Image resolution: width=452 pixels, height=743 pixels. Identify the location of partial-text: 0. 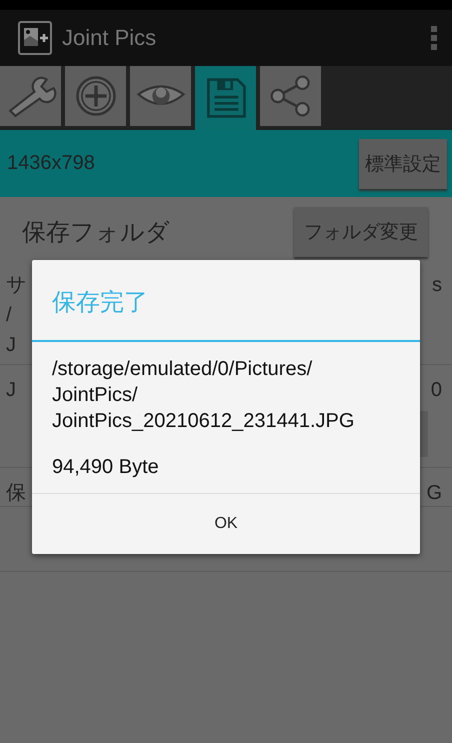
(436, 390).